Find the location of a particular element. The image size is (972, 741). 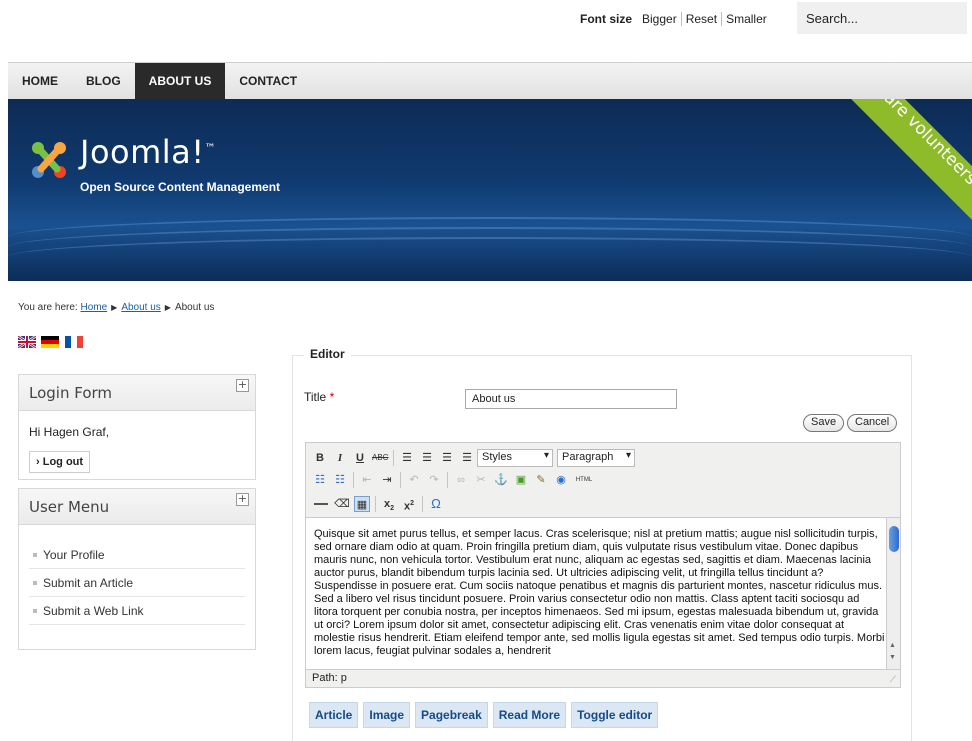

french-flag-icon is located at coordinates (73, 342).